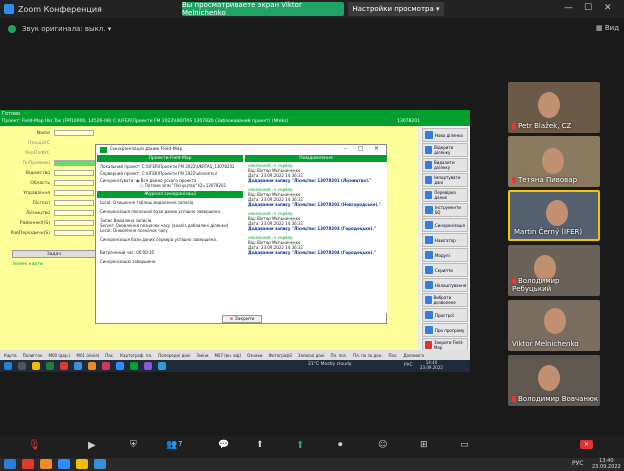 Image resolution: width=624 pixels, height=471 pixels. What do you see at coordinates (76, 163) in the screenshot?
I see `plpryiomn-field` at bounding box center [76, 163].